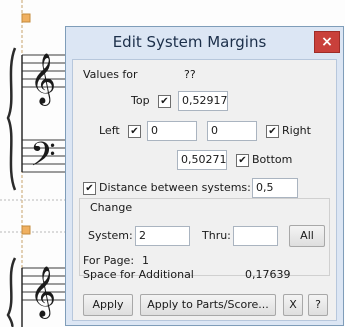 The height and width of the screenshot is (327, 345). I want to click on top-field: 0,52917, so click(203, 101).